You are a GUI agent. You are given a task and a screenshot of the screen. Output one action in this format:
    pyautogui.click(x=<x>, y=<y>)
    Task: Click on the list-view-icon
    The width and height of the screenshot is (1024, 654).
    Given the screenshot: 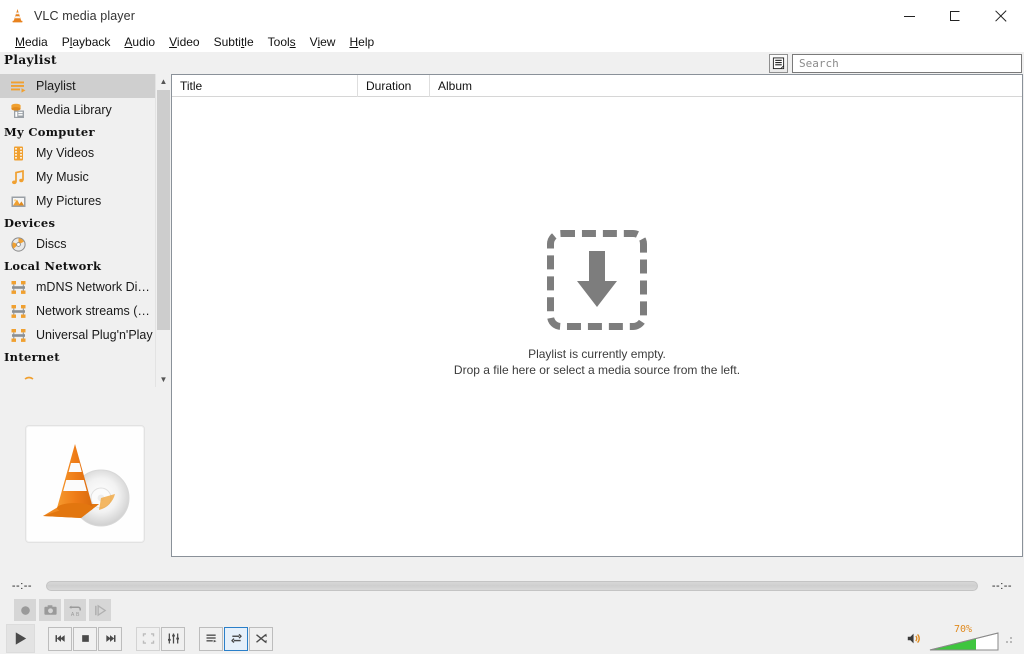 What is the action you would take?
    pyautogui.click(x=778, y=63)
    